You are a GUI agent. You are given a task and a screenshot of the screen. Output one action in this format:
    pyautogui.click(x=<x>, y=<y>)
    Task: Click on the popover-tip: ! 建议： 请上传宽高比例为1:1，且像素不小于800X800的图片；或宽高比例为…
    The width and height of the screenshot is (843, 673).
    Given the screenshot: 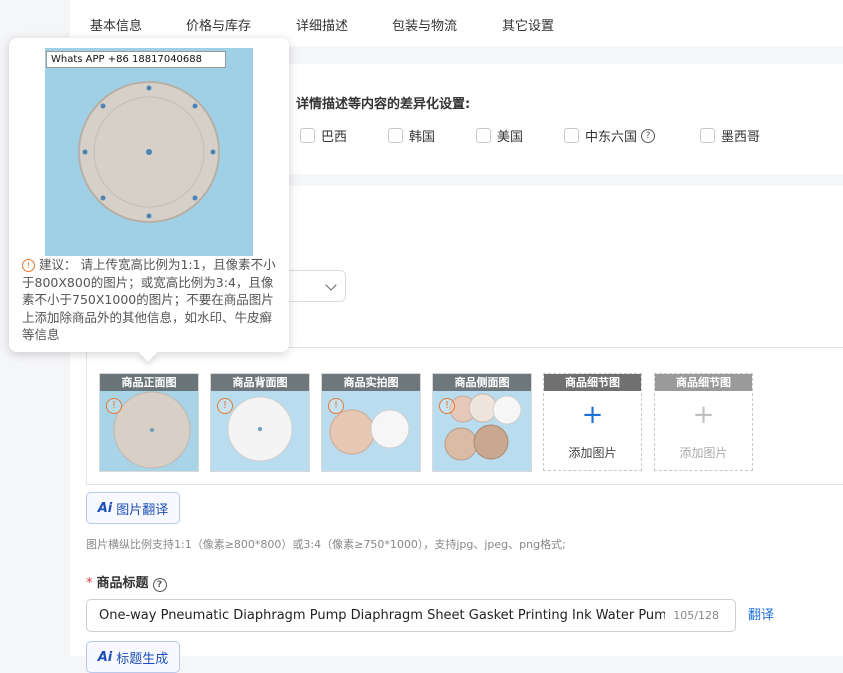 What is the action you would take?
    pyautogui.click(x=152, y=300)
    